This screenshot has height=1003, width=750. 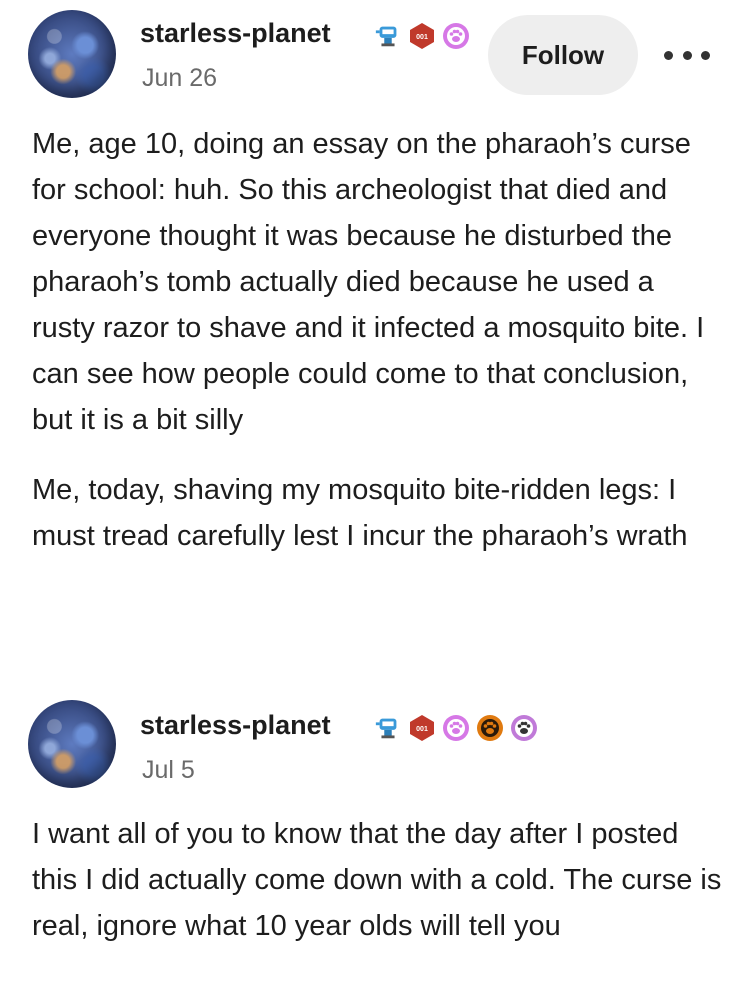 What do you see at coordinates (235, 33) in the screenshot?
I see `post-1-username: starless-planet` at bounding box center [235, 33].